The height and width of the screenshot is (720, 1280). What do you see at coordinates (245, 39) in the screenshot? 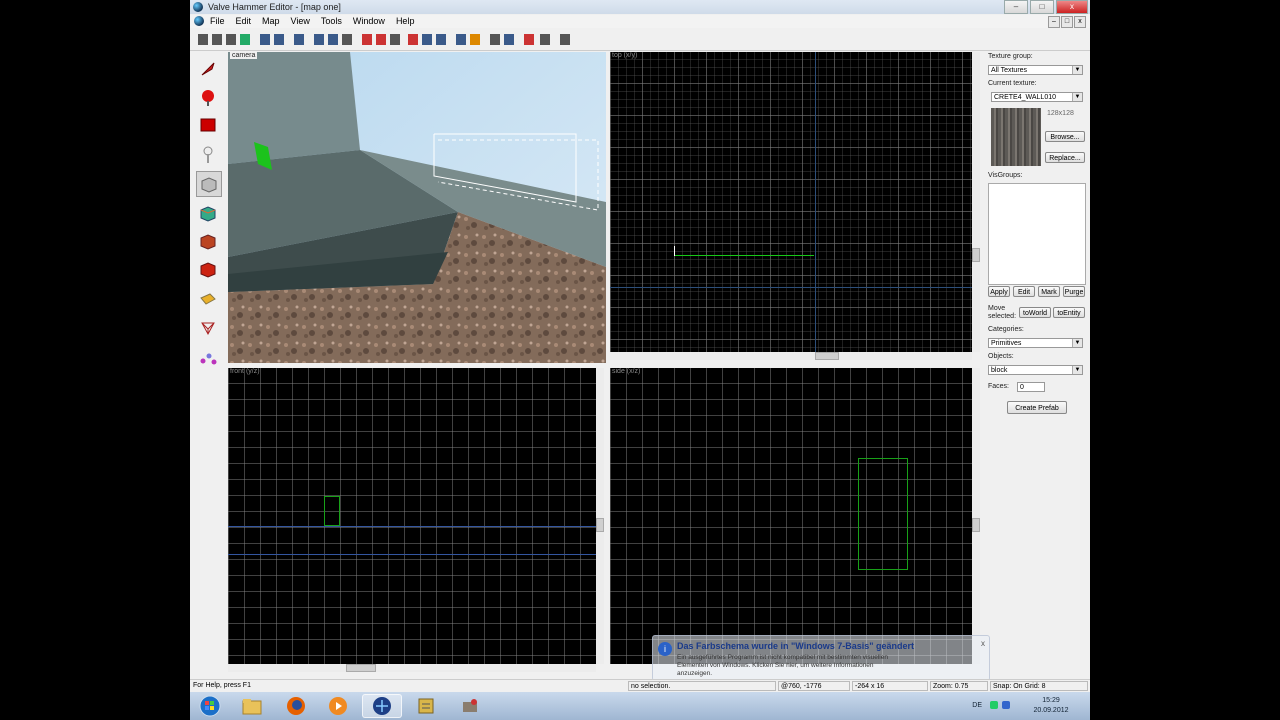
I see `grid-larger-icon` at bounding box center [245, 39].